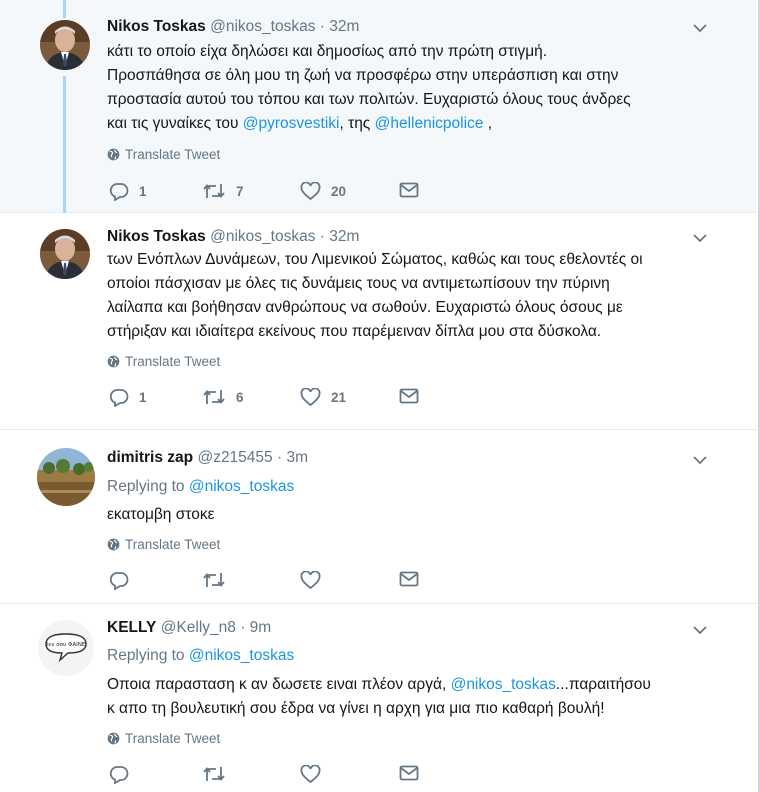 This screenshot has height=792, width=760. What do you see at coordinates (292, 457) in the screenshot?
I see `timestamp: · 3m` at bounding box center [292, 457].